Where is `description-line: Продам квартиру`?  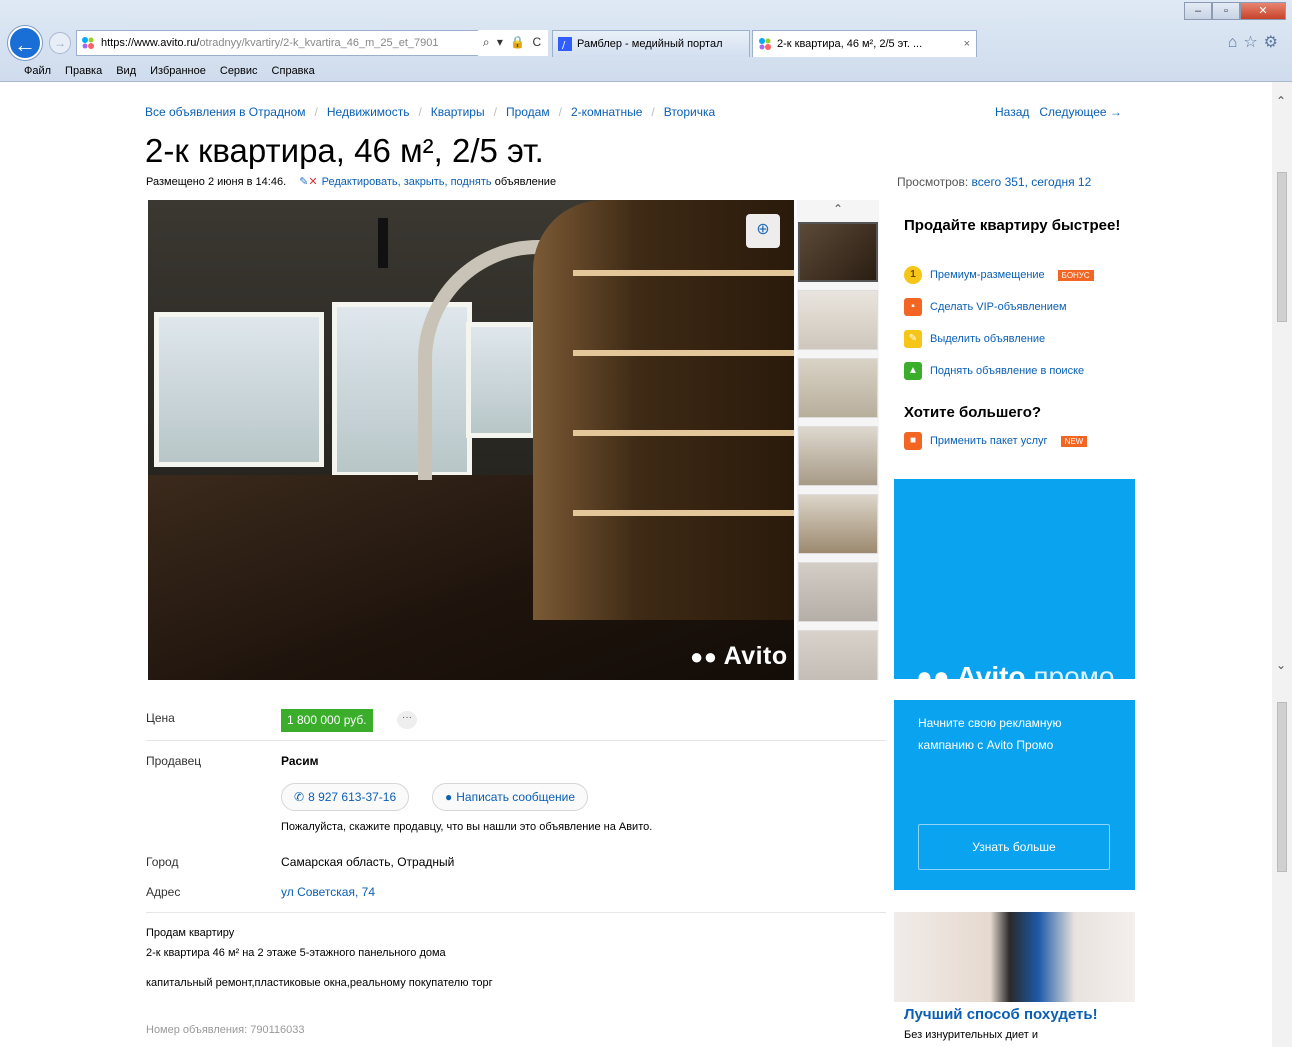
description-line: Продам квартиру is located at coordinates (190, 933).